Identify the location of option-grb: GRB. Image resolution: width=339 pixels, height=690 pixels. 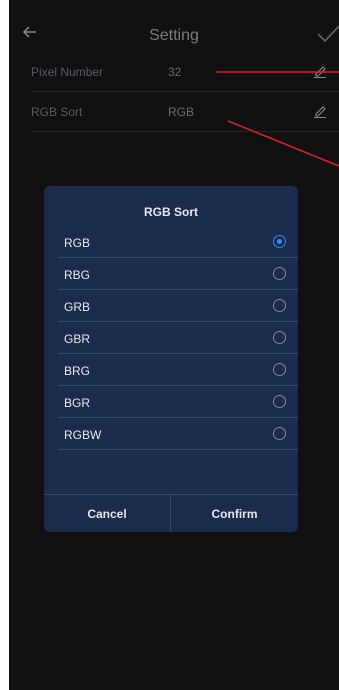
(178, 306).